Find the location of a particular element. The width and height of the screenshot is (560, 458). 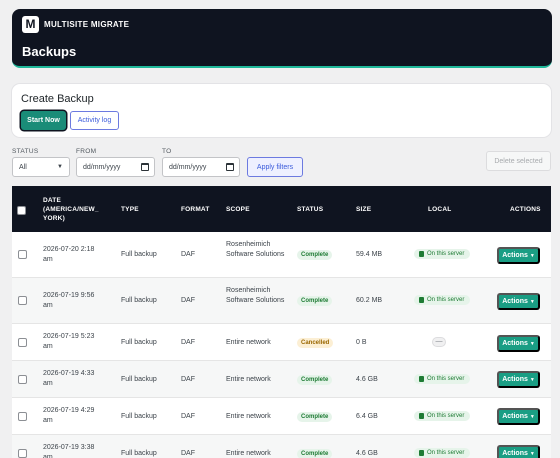

from-date-placeholder: dd/mm/yyyy is located at coordinates (102, 167).